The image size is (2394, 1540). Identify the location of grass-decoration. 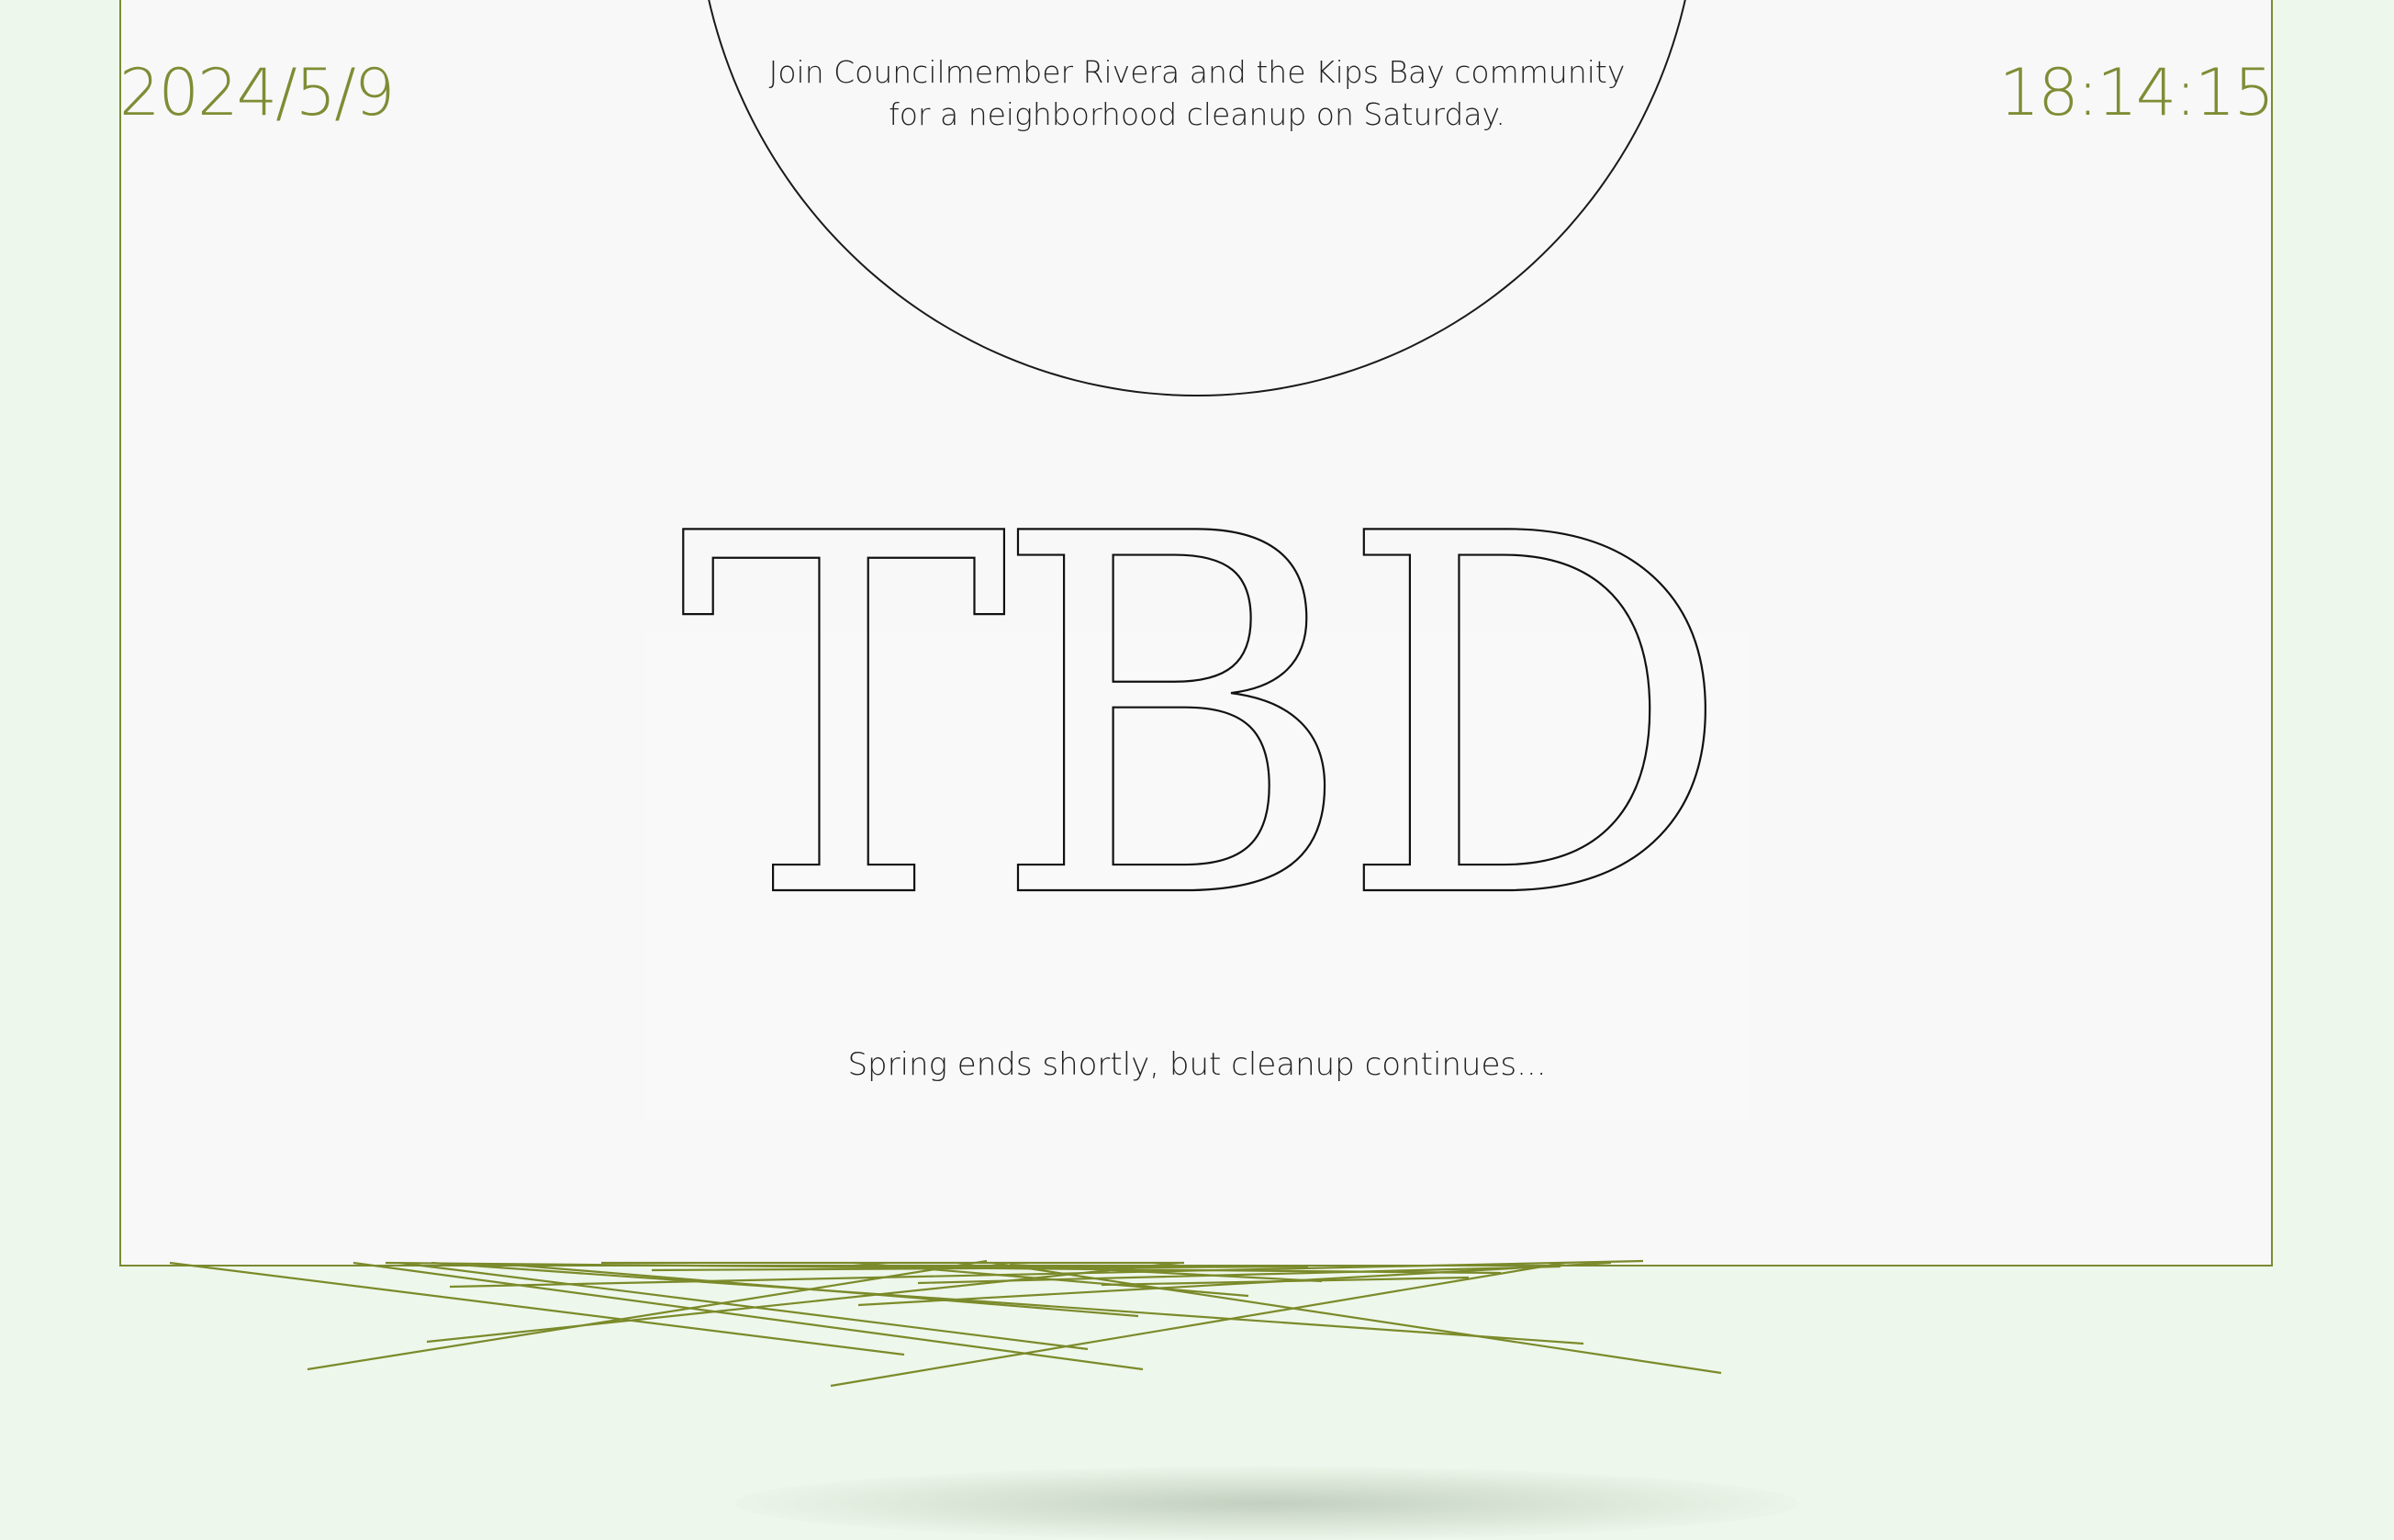
(945, 1323).